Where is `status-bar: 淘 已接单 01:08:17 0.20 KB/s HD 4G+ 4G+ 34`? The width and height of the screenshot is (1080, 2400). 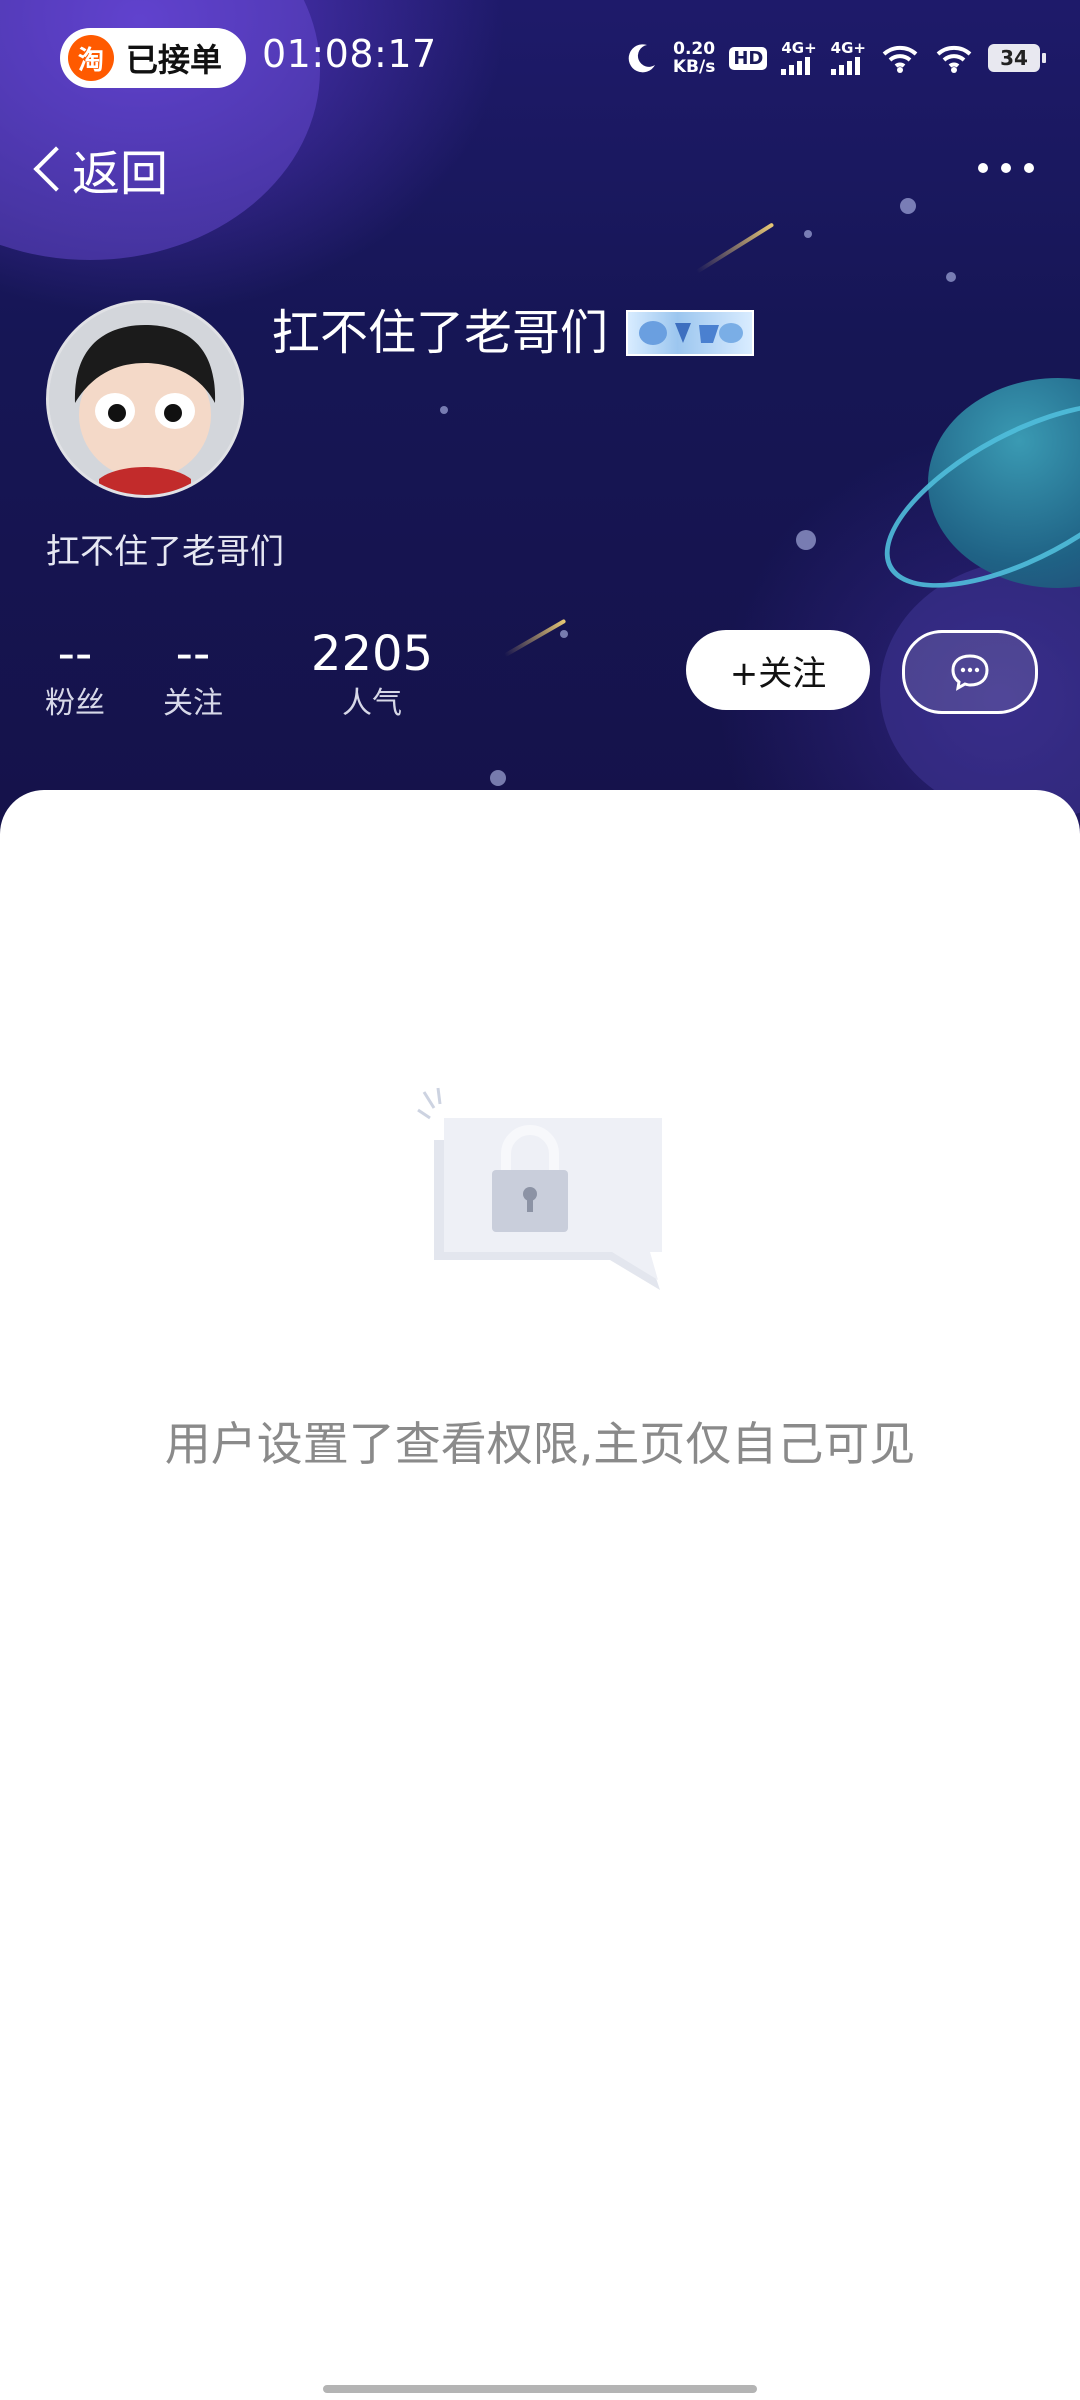 status-bar: 淘 已接单 01:08:17 0.20 KB/s HD 4G+ 4G+ 34 is located at coordinates (540, 56).